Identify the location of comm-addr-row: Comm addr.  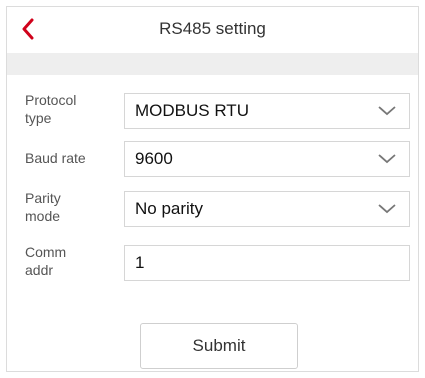
(212, 264).